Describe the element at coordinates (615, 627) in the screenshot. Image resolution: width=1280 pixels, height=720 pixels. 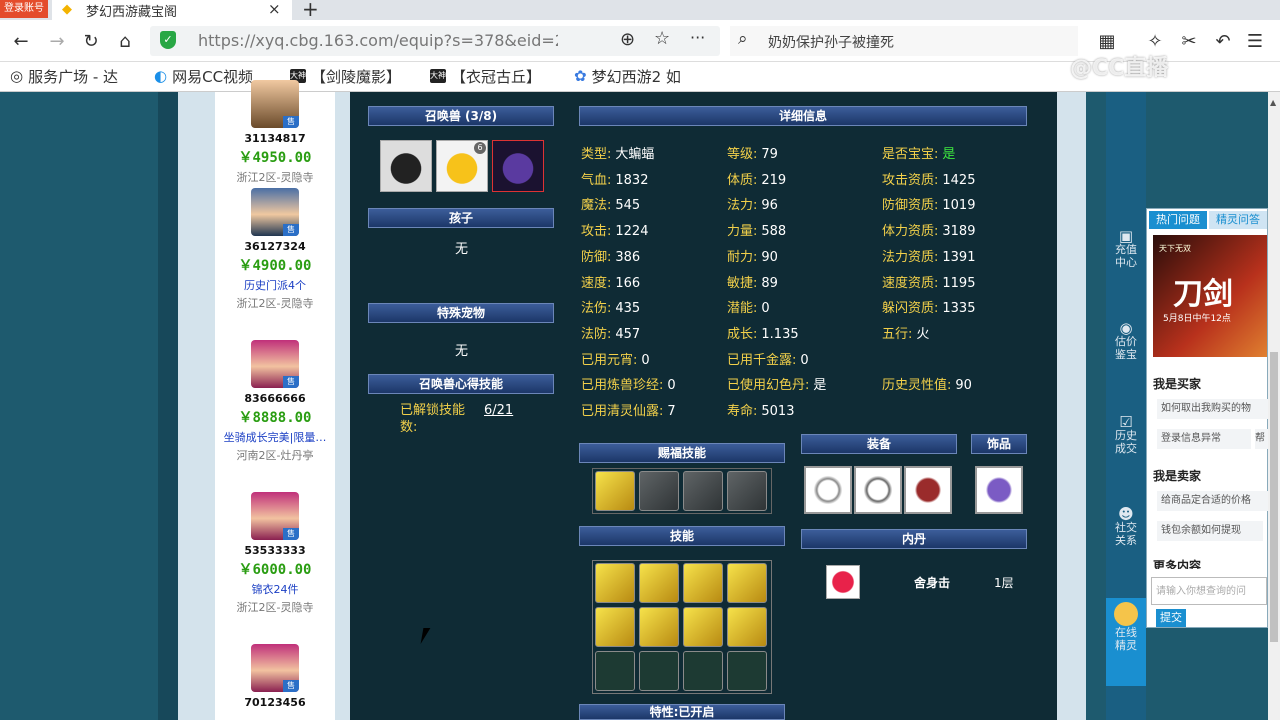
I see `skill-figure-icon` at that location.